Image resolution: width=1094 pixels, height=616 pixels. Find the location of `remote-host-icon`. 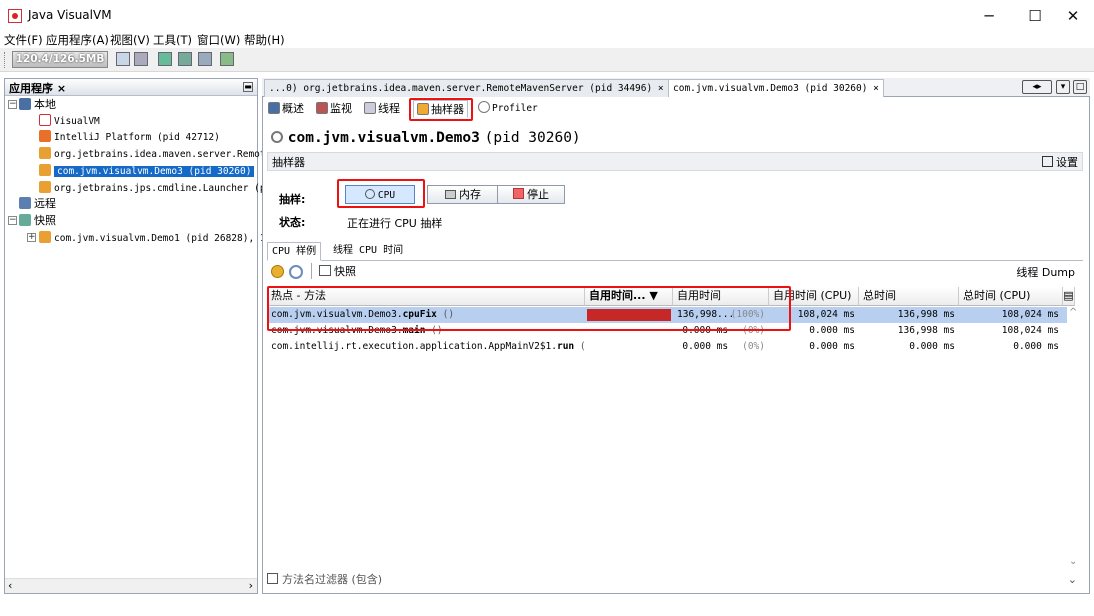

remote-host-icon is located at coordinates (25, 203).